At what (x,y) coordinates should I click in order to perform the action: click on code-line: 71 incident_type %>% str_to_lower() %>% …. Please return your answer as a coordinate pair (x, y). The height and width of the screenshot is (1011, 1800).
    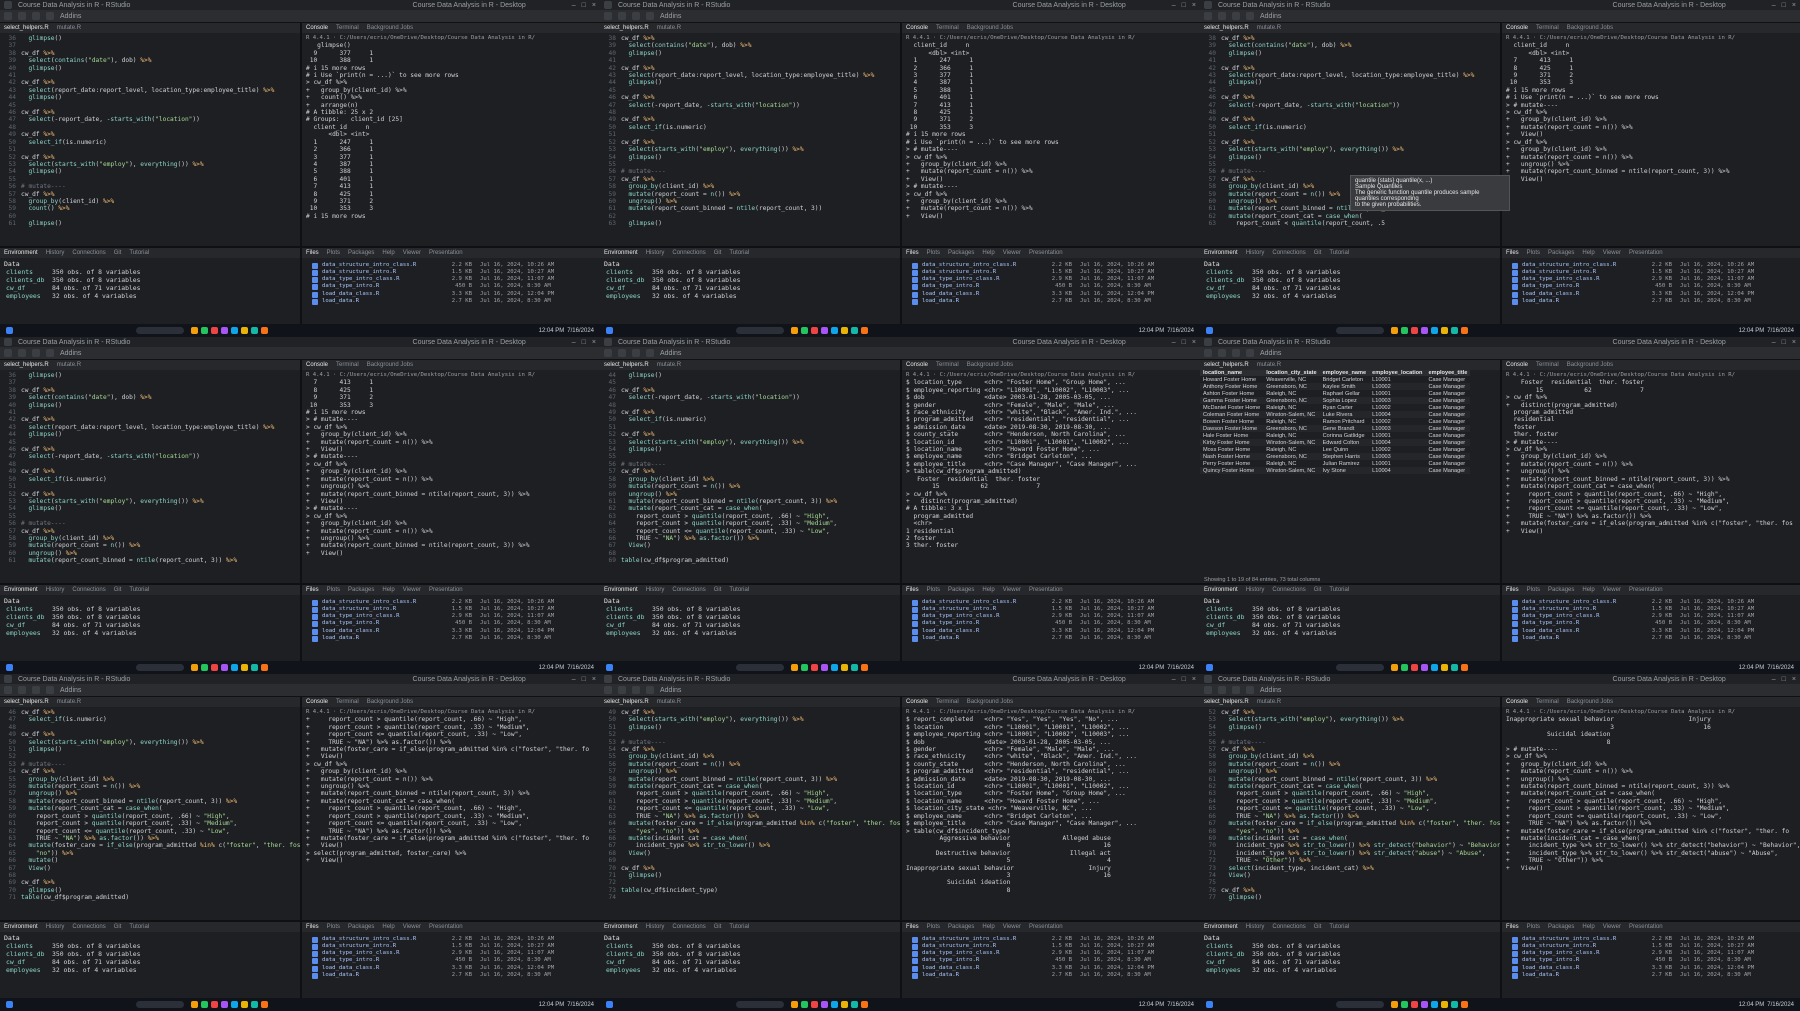
    Looking at the image, I should click on (1350, 853).